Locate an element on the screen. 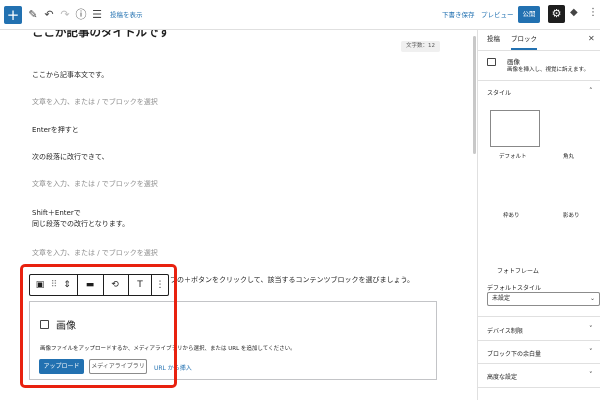 This screenshot has height=400, width=600. default-style-label: デフォルトスタイル is located at coordinates (514, 288).